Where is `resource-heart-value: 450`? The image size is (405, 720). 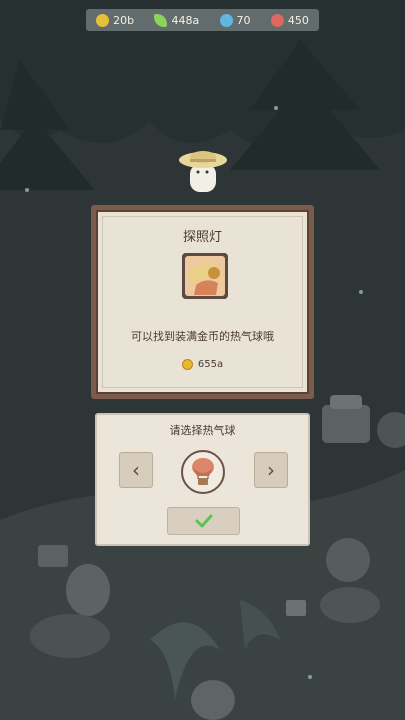
resource-heart-value: 450 is located at coordinates (298, 20).